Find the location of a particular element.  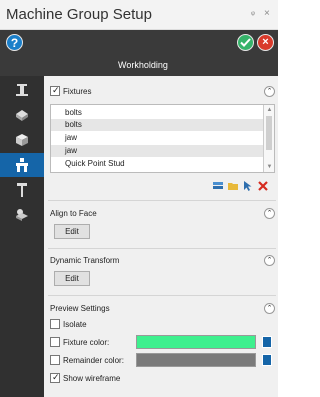

fixture-color-checkbox is located at coordinates (55, 342).